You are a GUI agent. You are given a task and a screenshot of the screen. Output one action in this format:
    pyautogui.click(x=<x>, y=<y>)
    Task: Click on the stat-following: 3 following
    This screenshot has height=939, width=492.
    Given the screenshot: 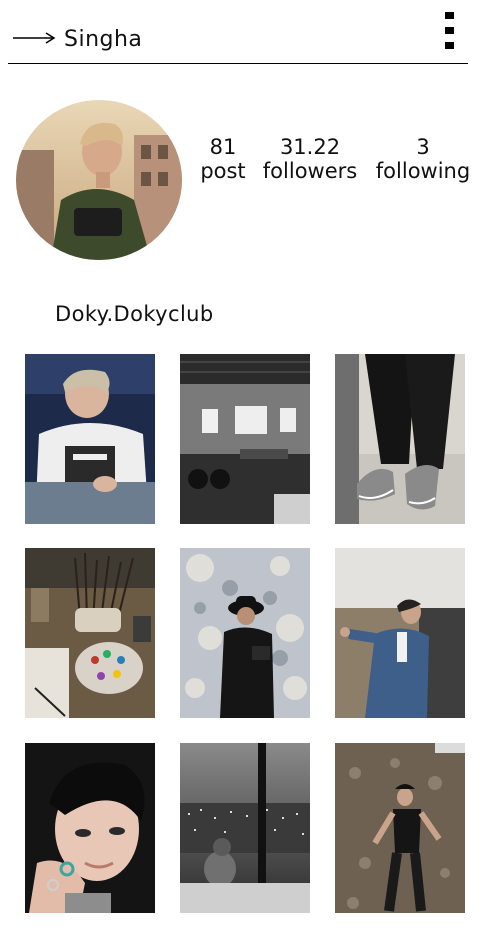 What is the action you would take?
    pyautogui.click(x=423, y=159)
    